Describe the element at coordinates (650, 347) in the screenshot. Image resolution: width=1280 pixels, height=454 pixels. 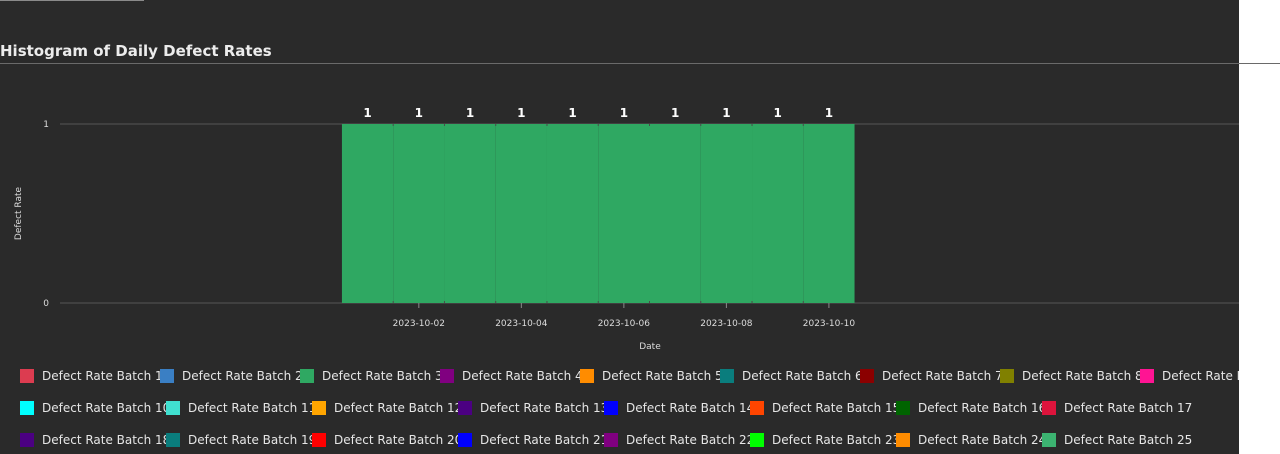
I see `x-axis-title: Date` at that location.